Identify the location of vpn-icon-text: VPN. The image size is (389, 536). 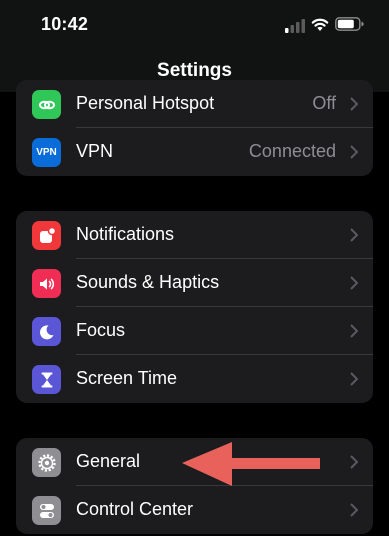
(46, 152).